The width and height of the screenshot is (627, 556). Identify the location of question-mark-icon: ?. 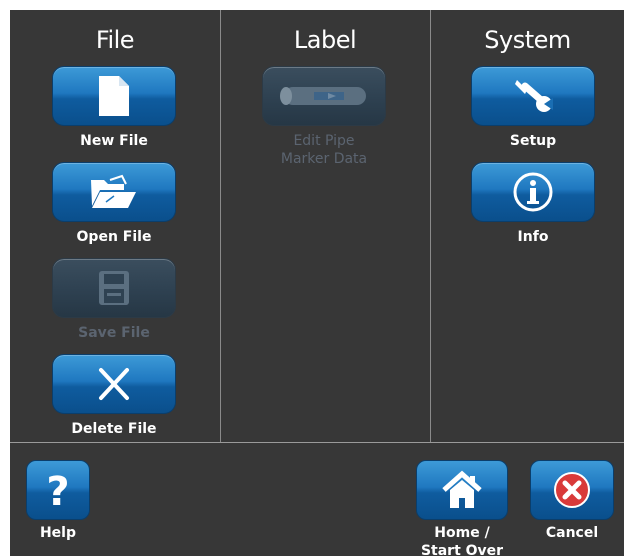
(57, 490).